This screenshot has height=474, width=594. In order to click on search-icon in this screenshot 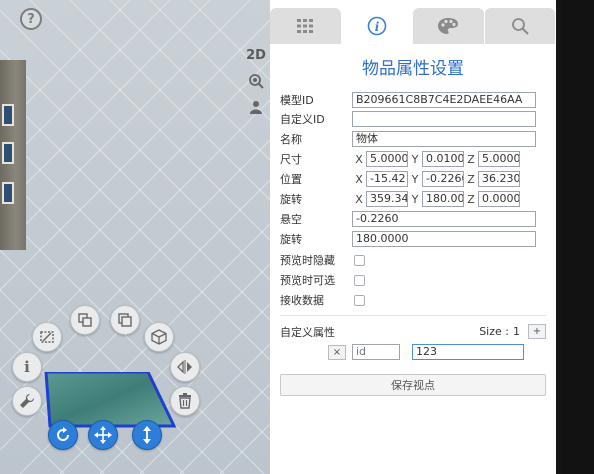, I will do `click(520, 26)`.